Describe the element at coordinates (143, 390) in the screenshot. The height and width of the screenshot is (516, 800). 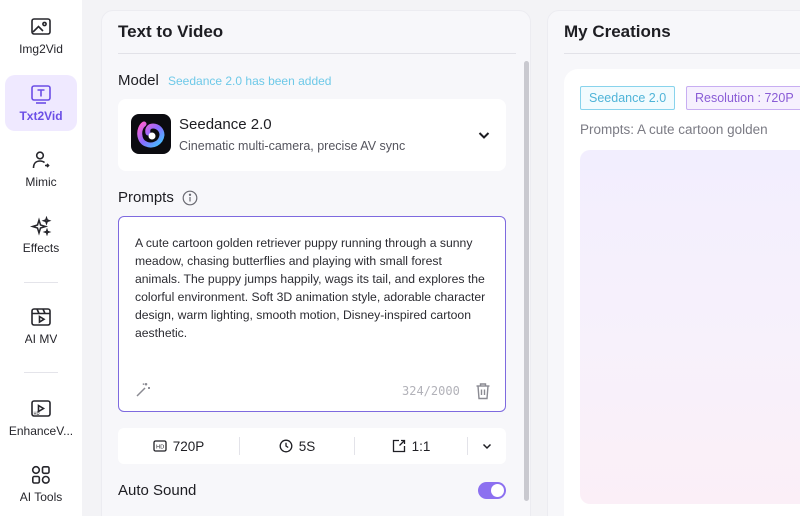
I see `magic-wand-icon` at that location.